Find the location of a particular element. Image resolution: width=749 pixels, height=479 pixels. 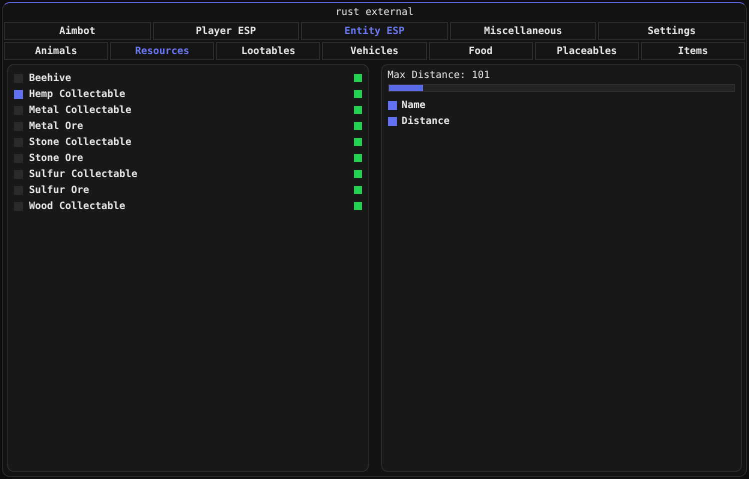

tab: Items is located at coordinates (692, 51).